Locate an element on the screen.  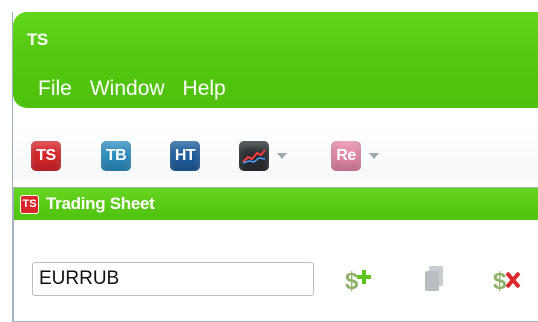
add-symbol-button: $ is located at coordinates (359, 279).